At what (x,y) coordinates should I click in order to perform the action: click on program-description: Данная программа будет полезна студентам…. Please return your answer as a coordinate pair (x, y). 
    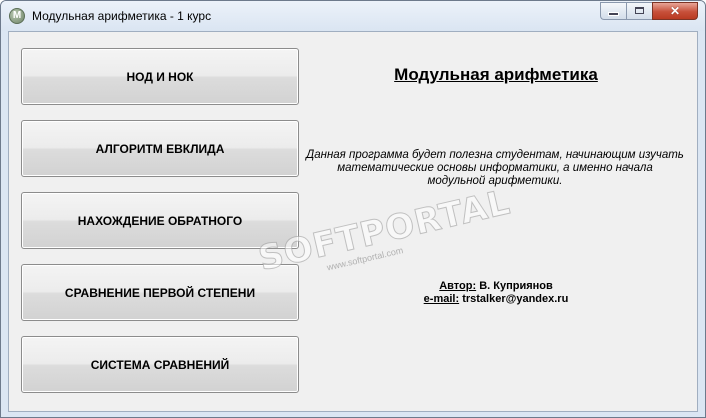
    Looking at the image, I should click on (495, 168).